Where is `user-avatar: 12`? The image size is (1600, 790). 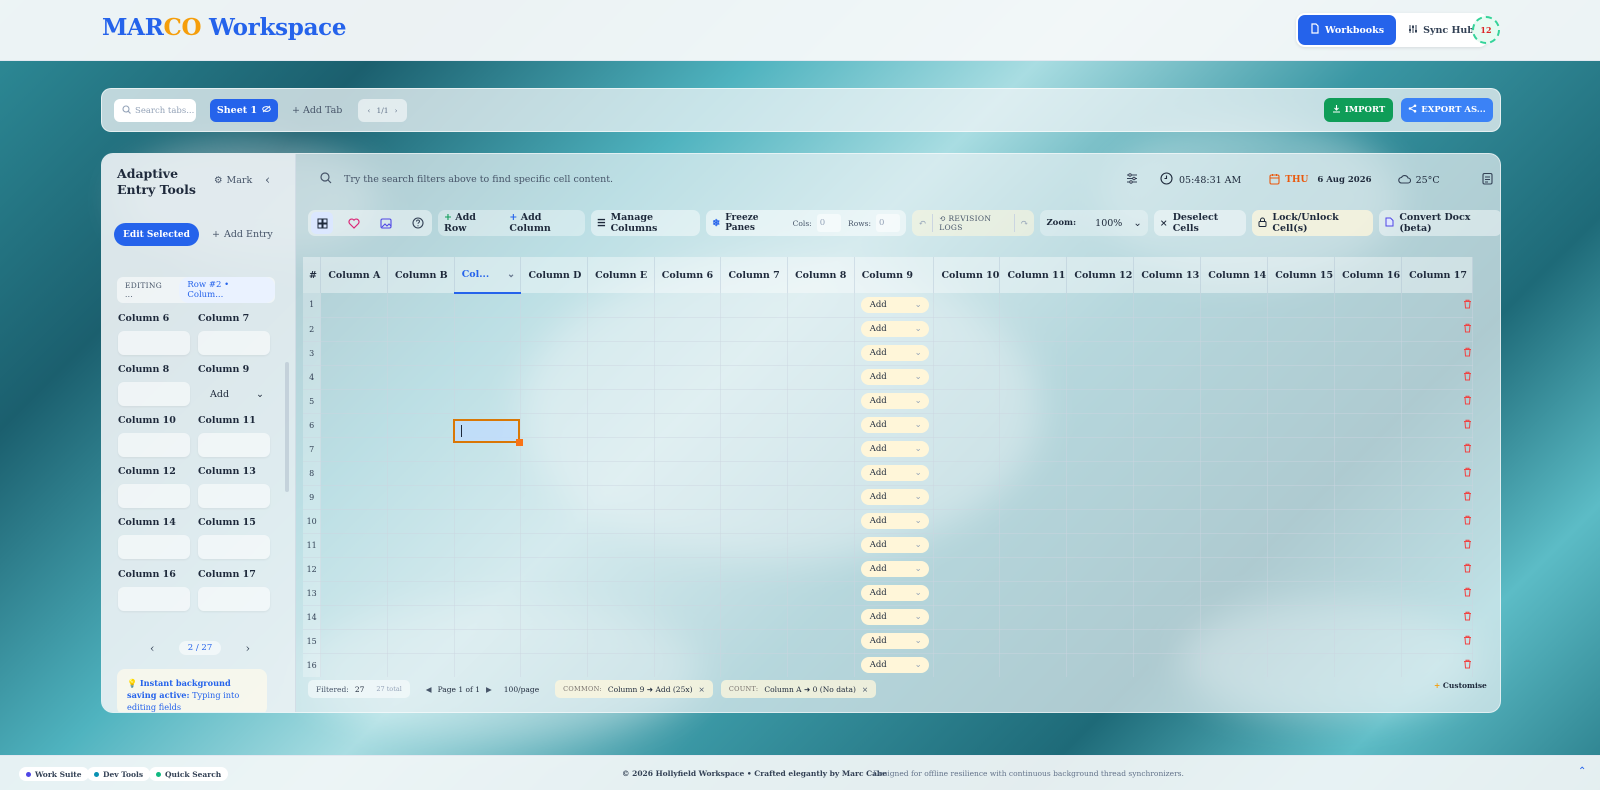 user-avatar: 12 is located at coordinates (1486, 30).